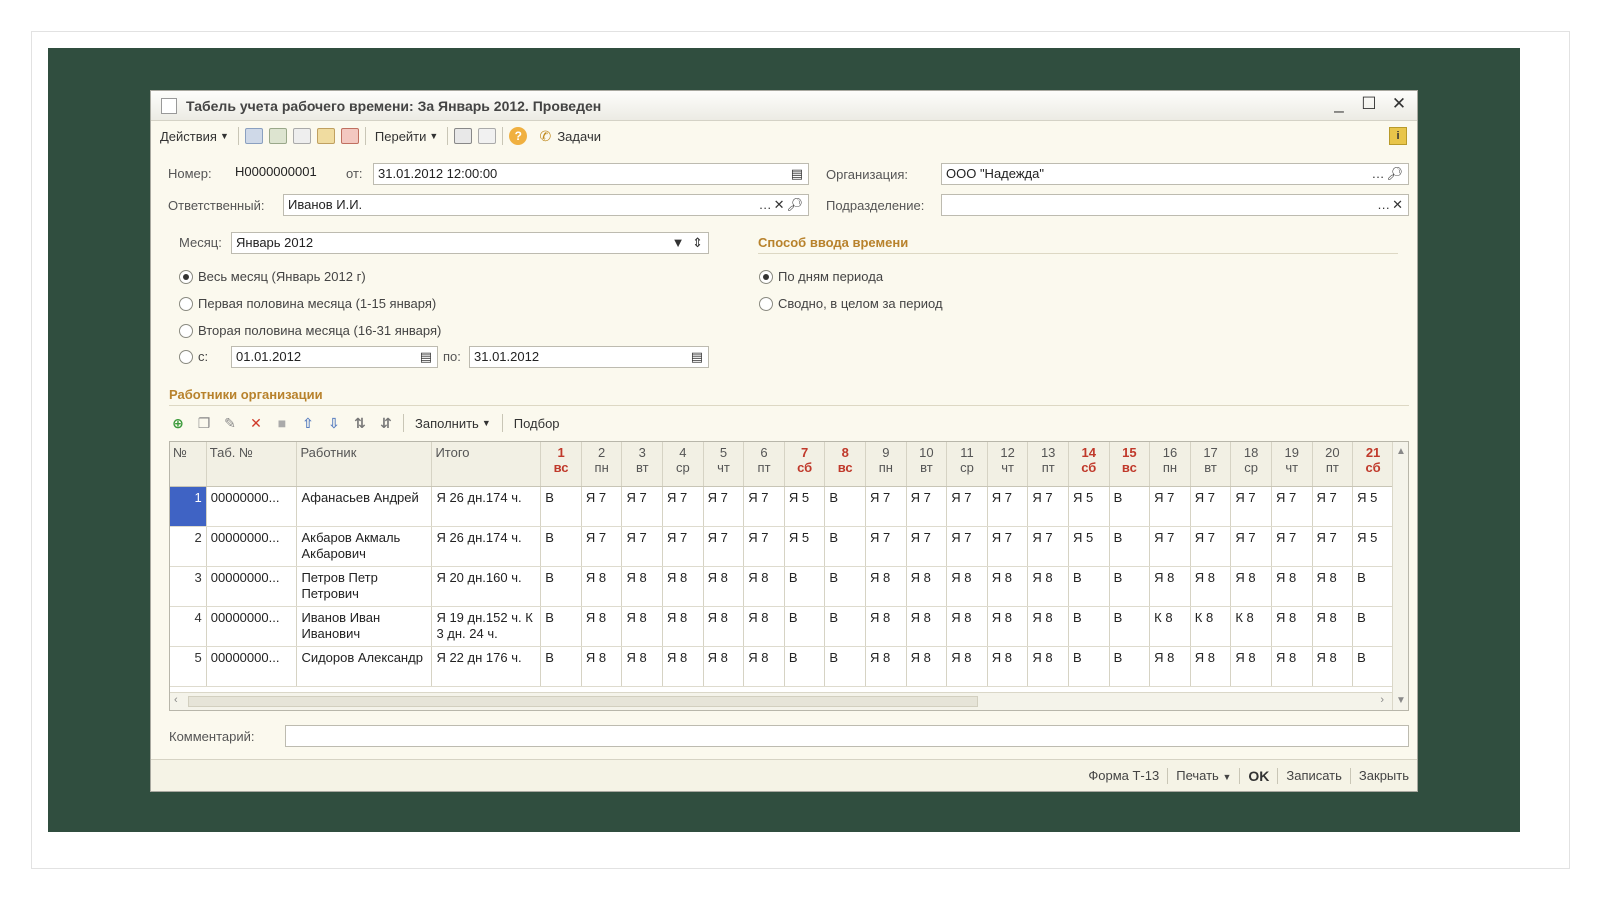 The image size is (1600, 899). Describe the element at coordinates (821, 276) in the screenshot. I see `input-method-radio-by-days: По дням периода` at that location.